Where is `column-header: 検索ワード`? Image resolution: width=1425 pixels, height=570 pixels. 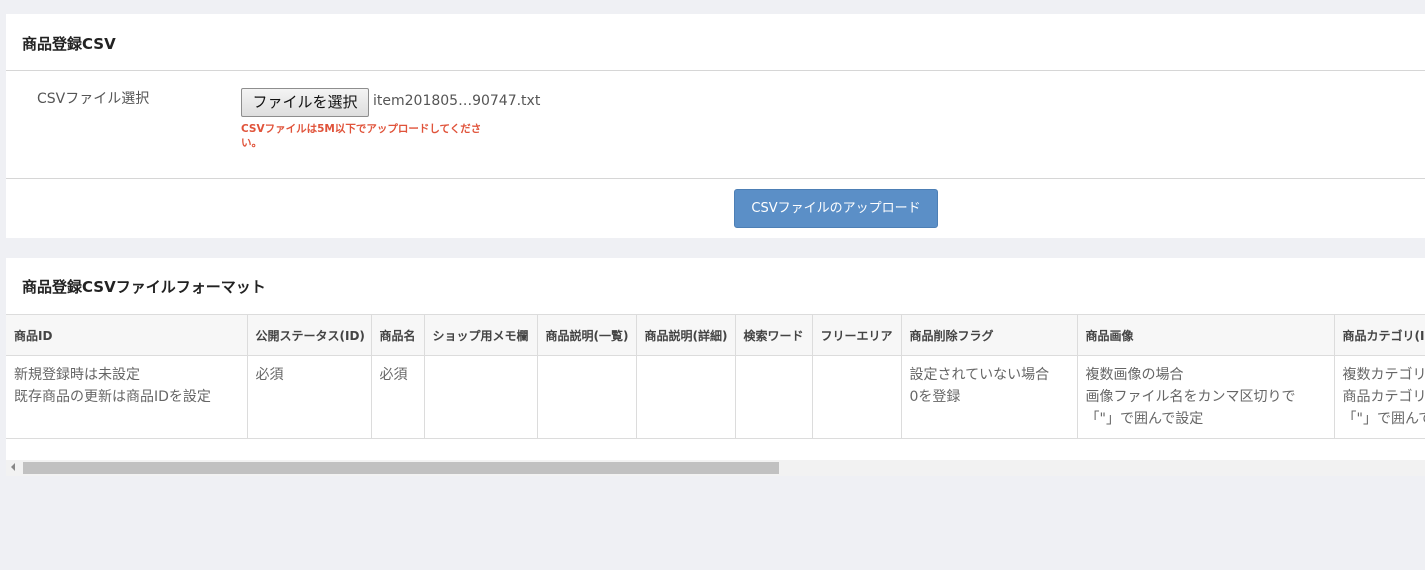
column-header: 検索ワード is located at coordinates (773, 335).